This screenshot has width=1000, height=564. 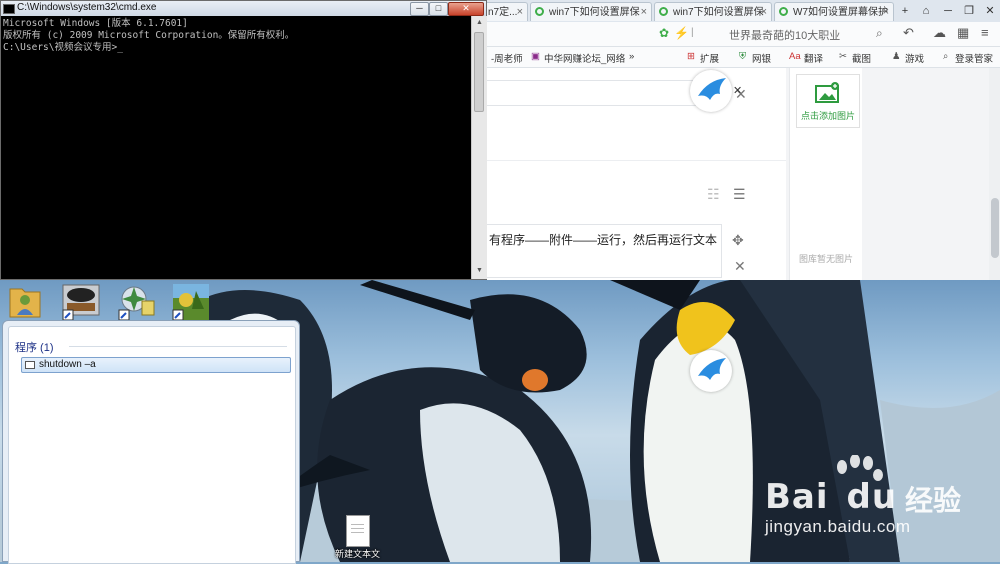 What do you see at coordinates (713, 194) in the screenshot?
I see `ordered-list-icon: ☷` at bounding box center [713, 194].